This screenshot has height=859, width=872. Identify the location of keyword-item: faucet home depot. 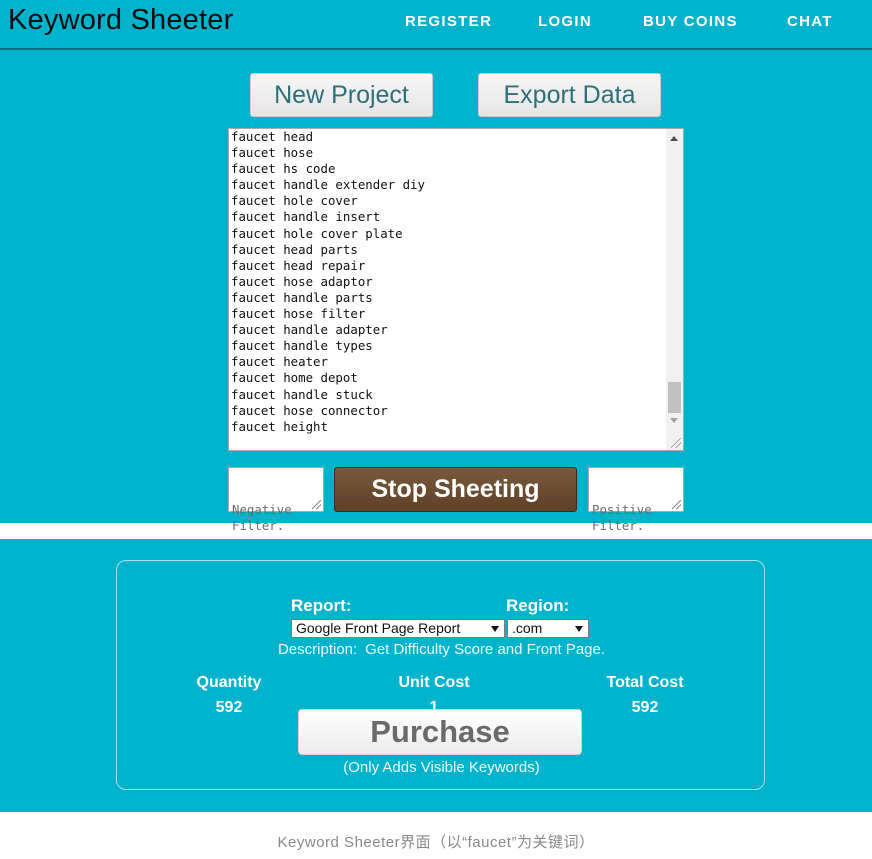
(294, 378).